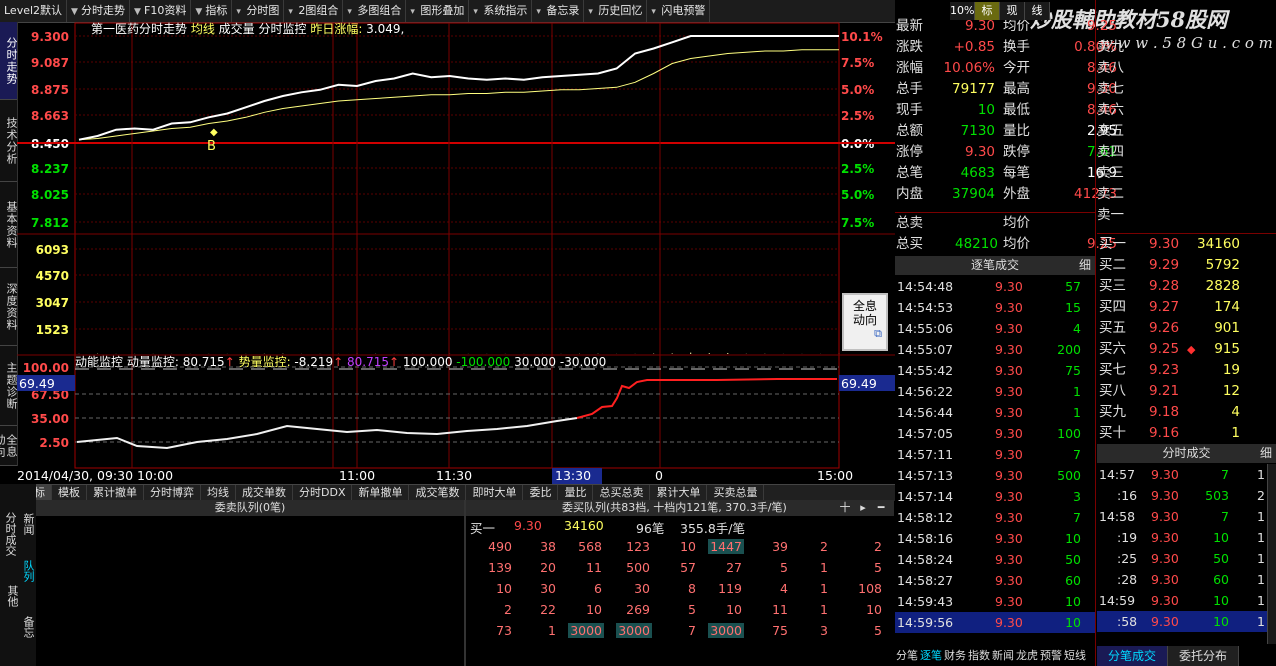 The image size is (1276, 666). I want to click on footer-right-tab-1: 委托分布, so click(1203, 656).